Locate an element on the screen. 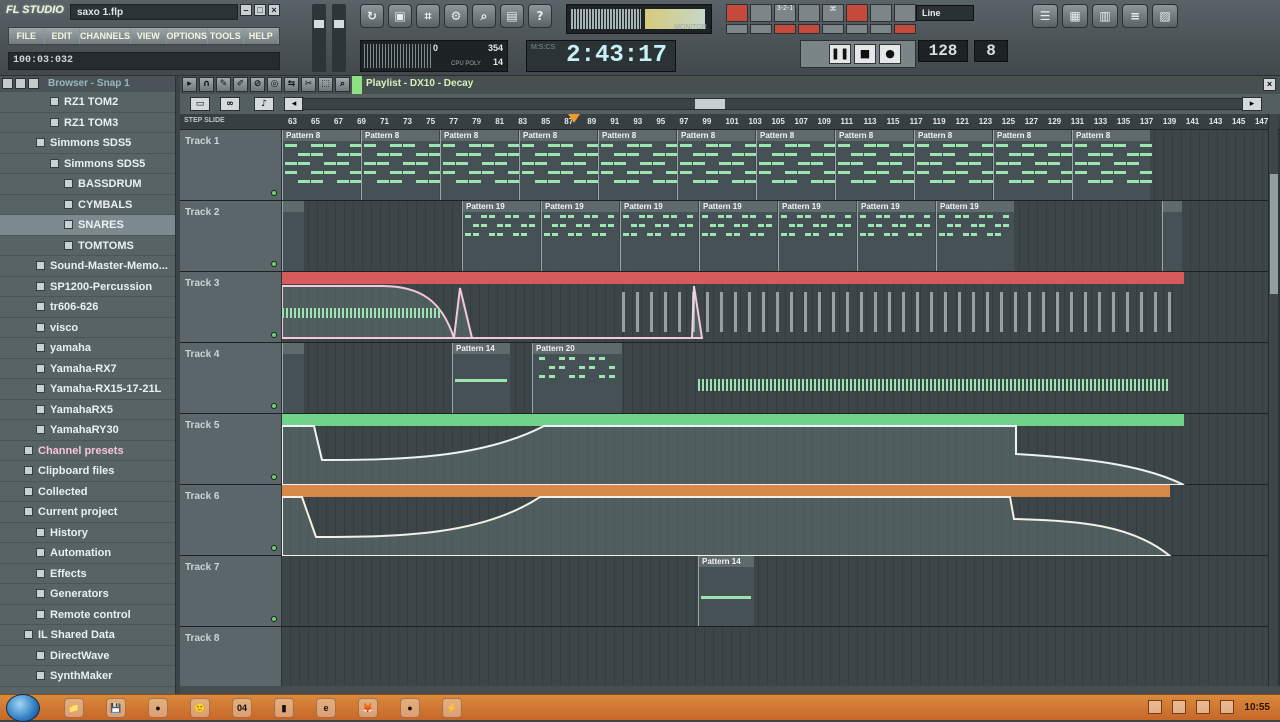 The height and width of the screenshot is (722, 1280). track-header: Track 5 is located at coordinates (231, 449).